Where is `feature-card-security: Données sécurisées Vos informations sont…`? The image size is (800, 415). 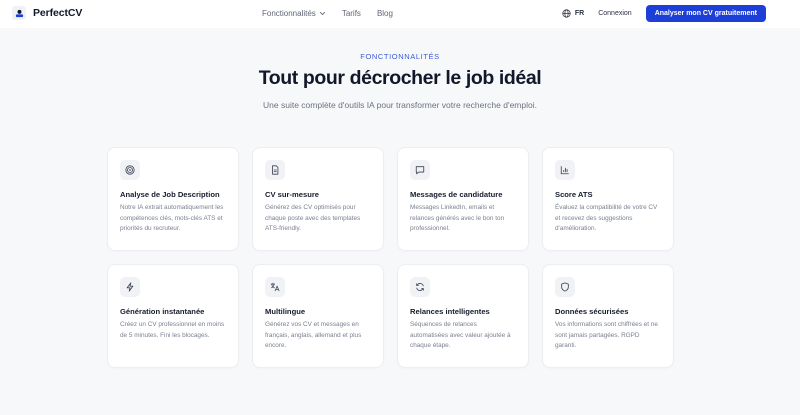 feature-card-security: Données sécurisées Vos informations sont… is located at coordinates (608, 316).